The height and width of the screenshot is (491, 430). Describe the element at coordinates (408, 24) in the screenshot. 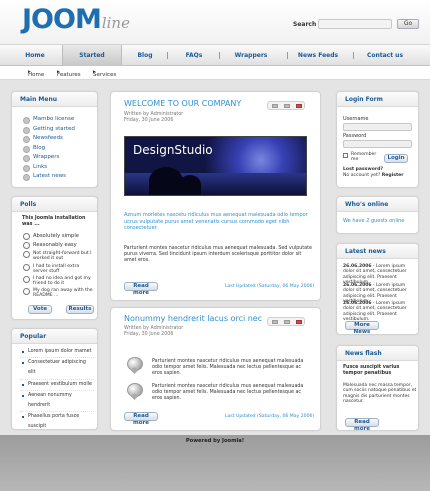

I see `search-go-button: Go` at that location.